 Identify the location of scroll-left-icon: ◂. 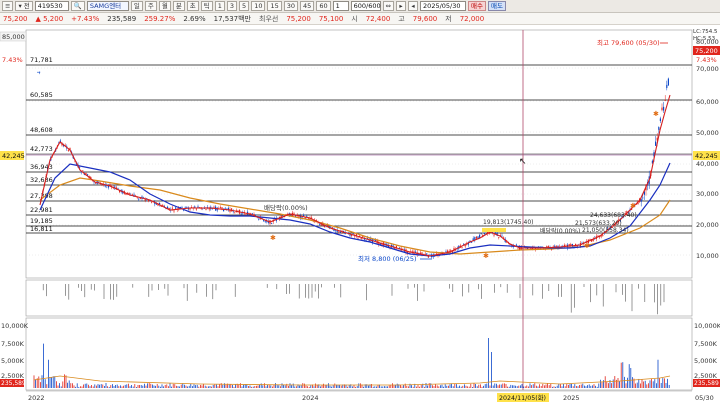
(413, 6).